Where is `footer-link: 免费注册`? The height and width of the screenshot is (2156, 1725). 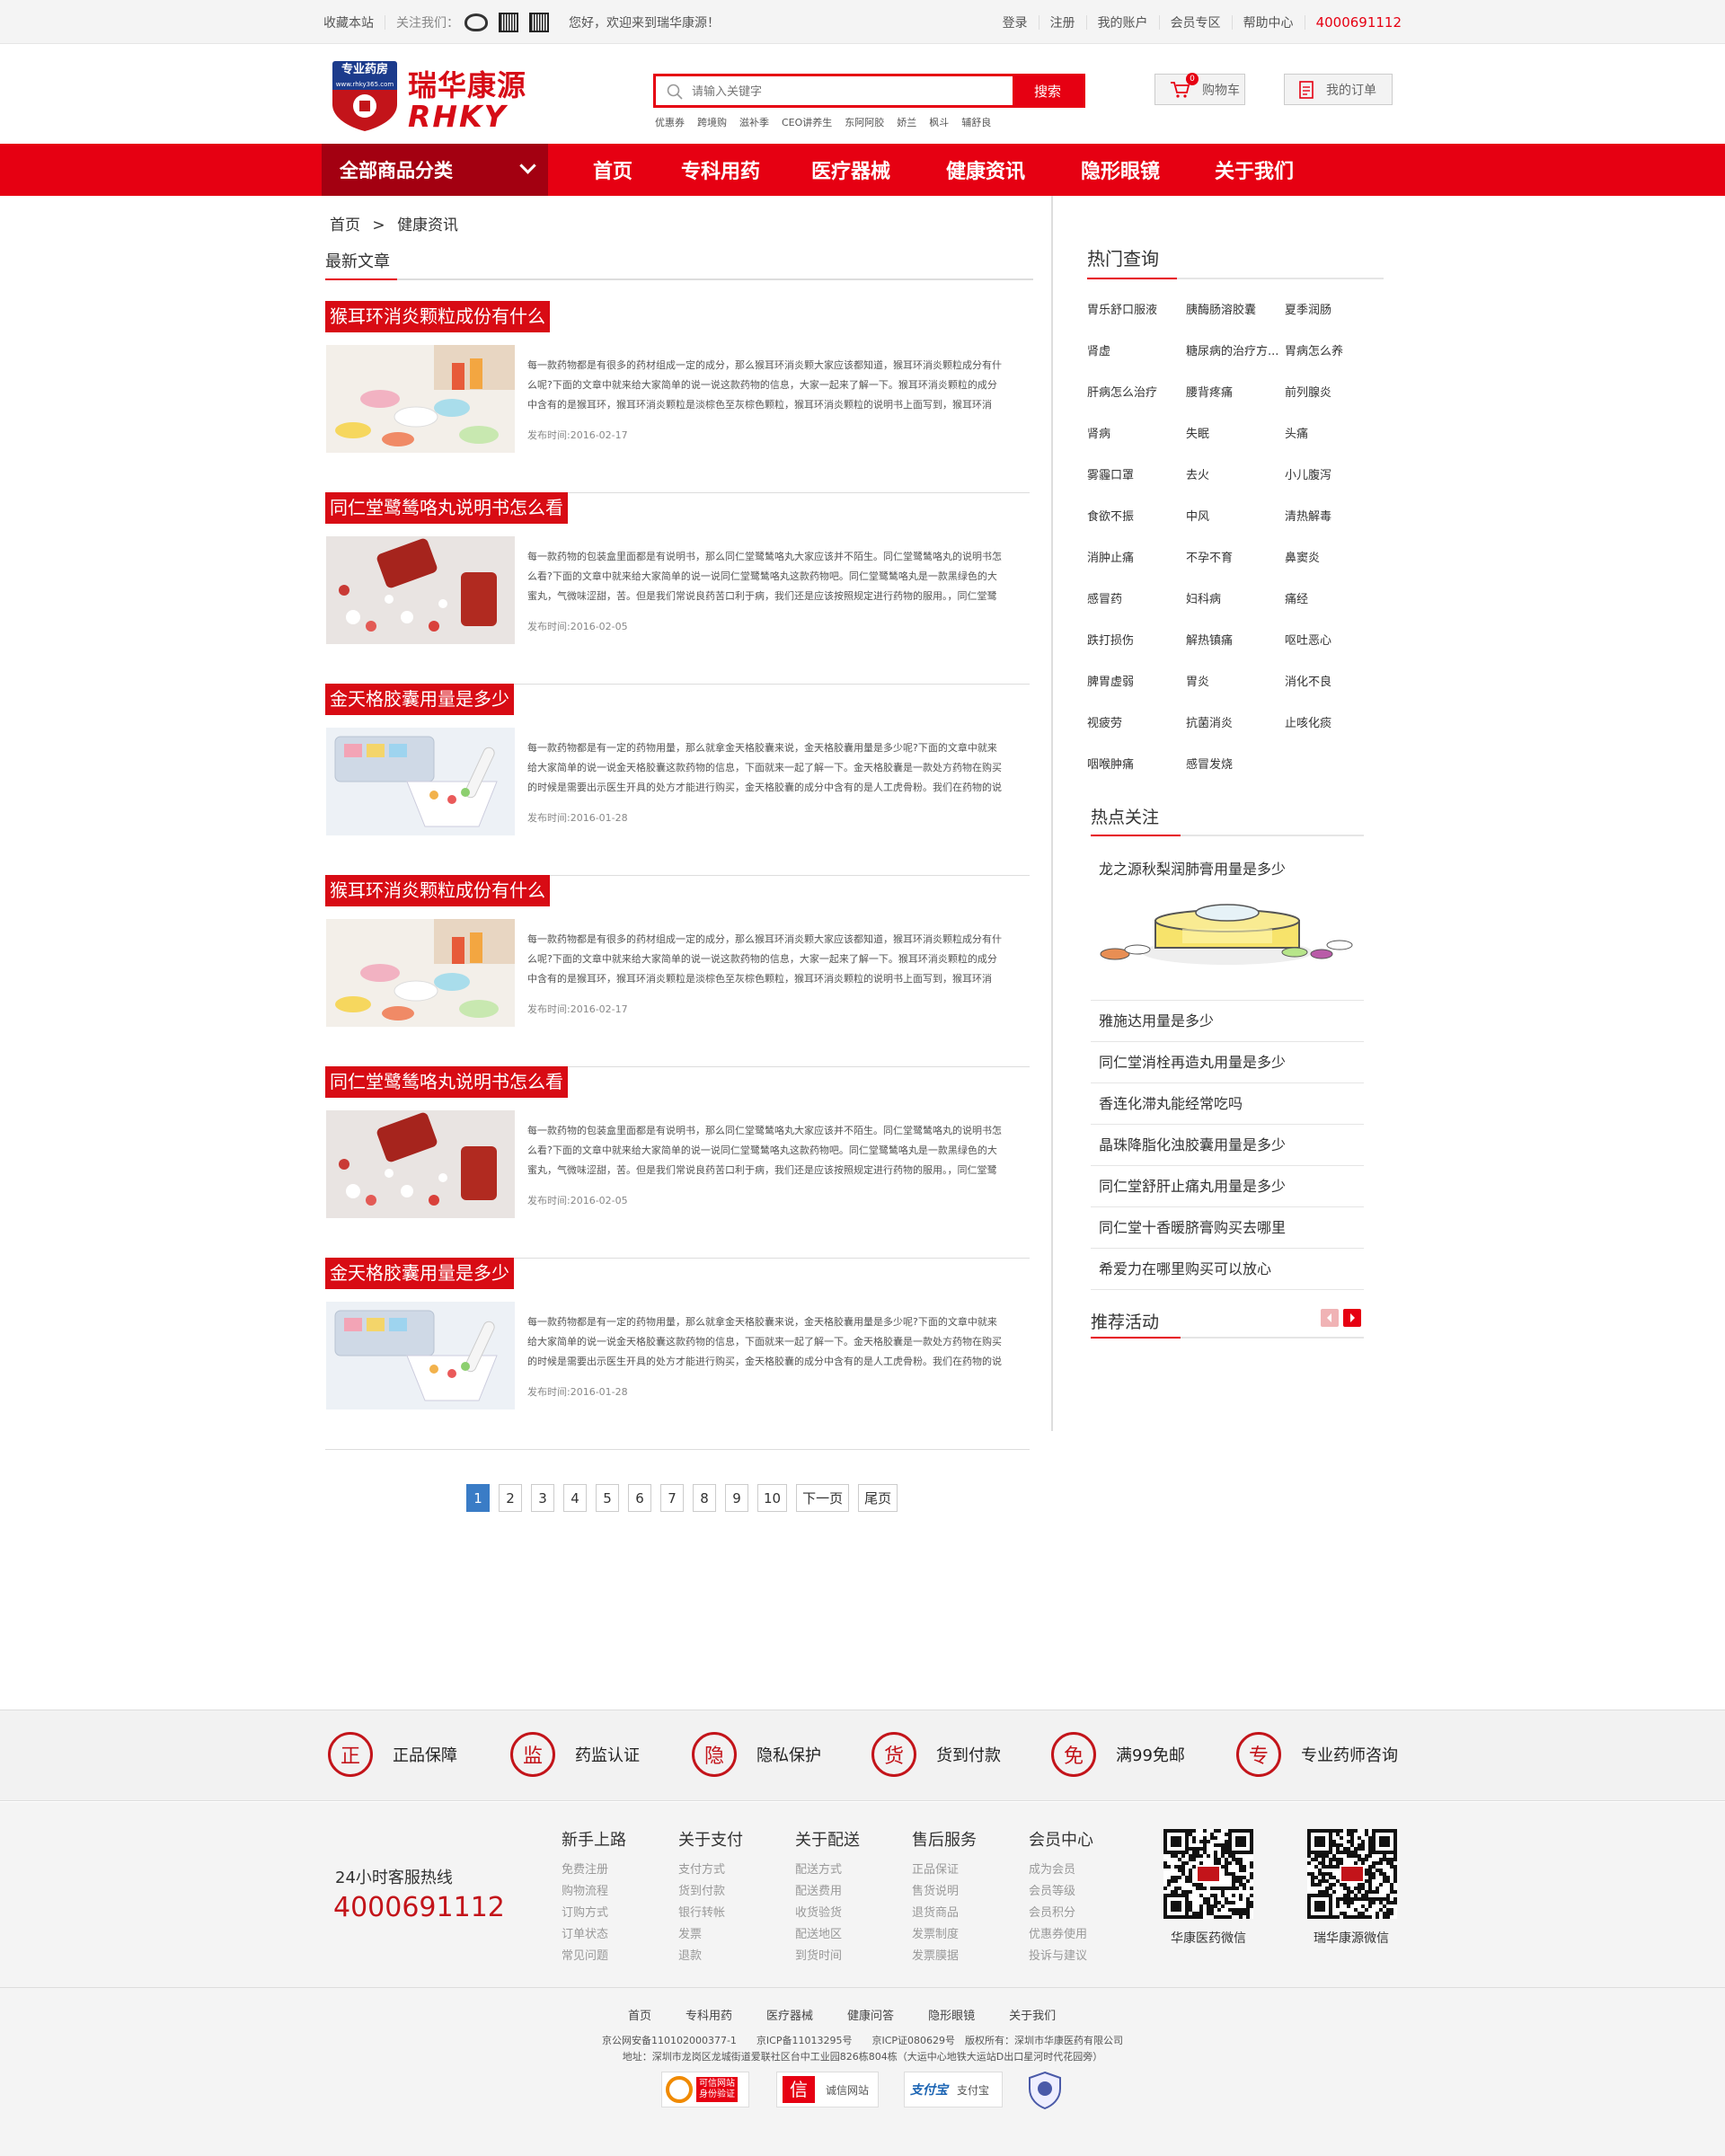
footer-link: 免费注册 is located at coordinates (611, 1871).